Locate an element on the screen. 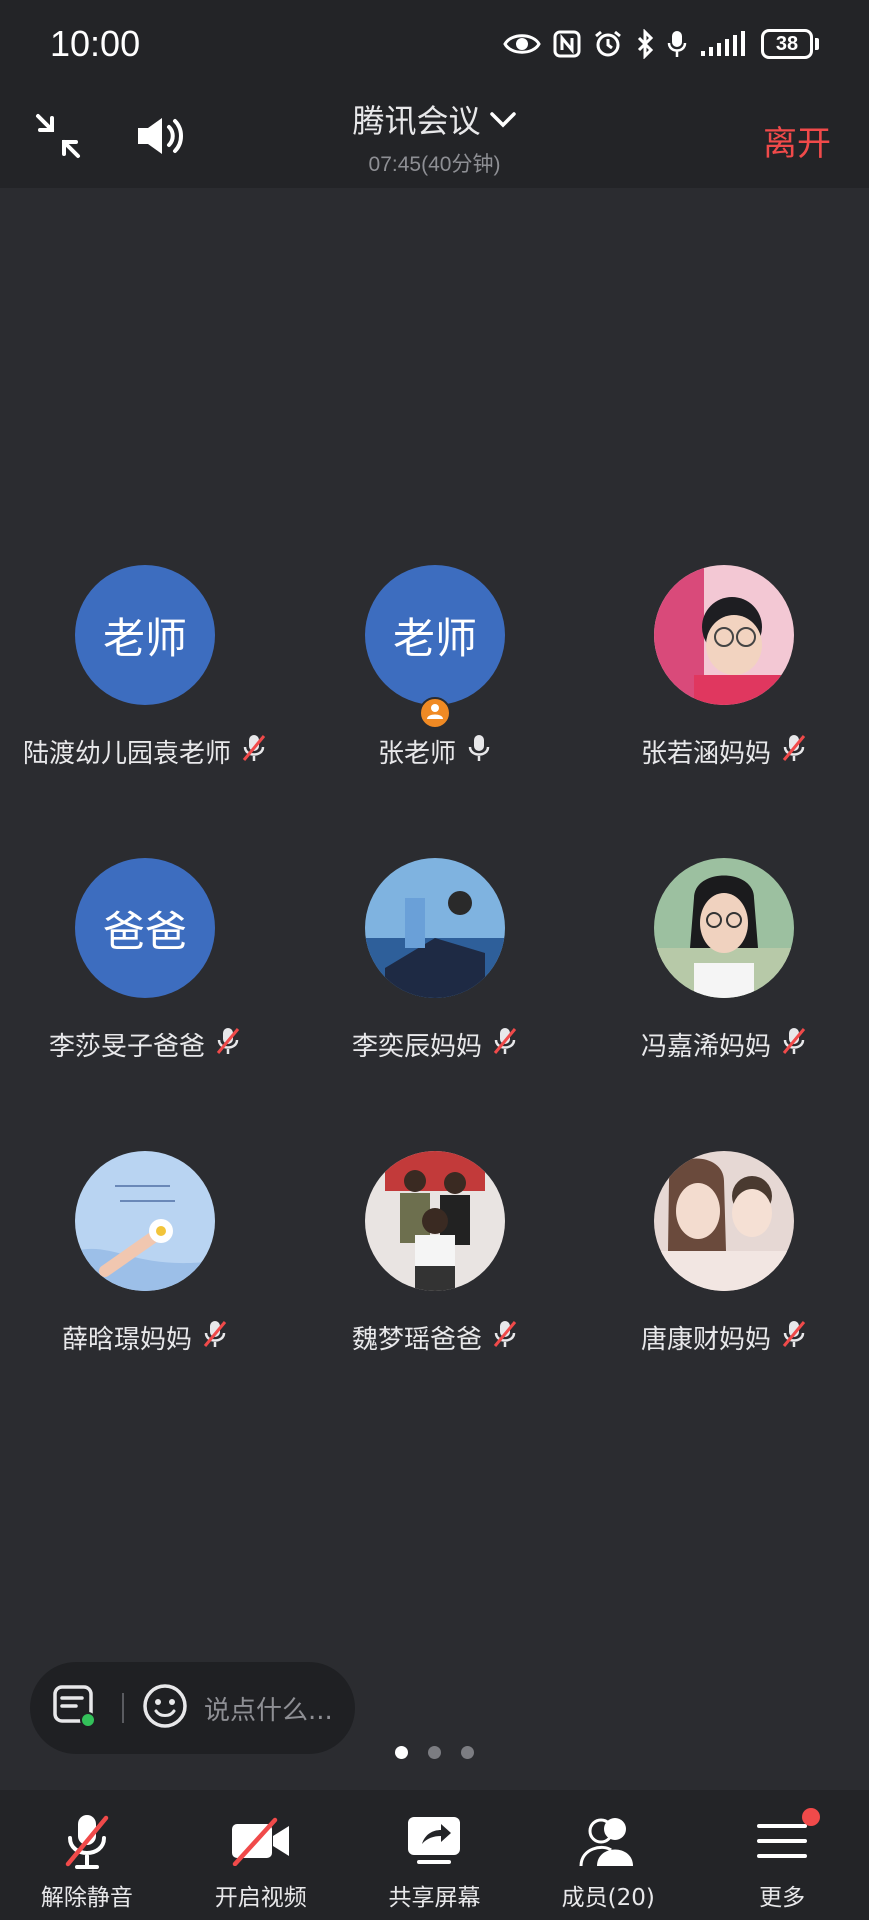  members-button: 成员(20) is located at coordinates (608, 1855).